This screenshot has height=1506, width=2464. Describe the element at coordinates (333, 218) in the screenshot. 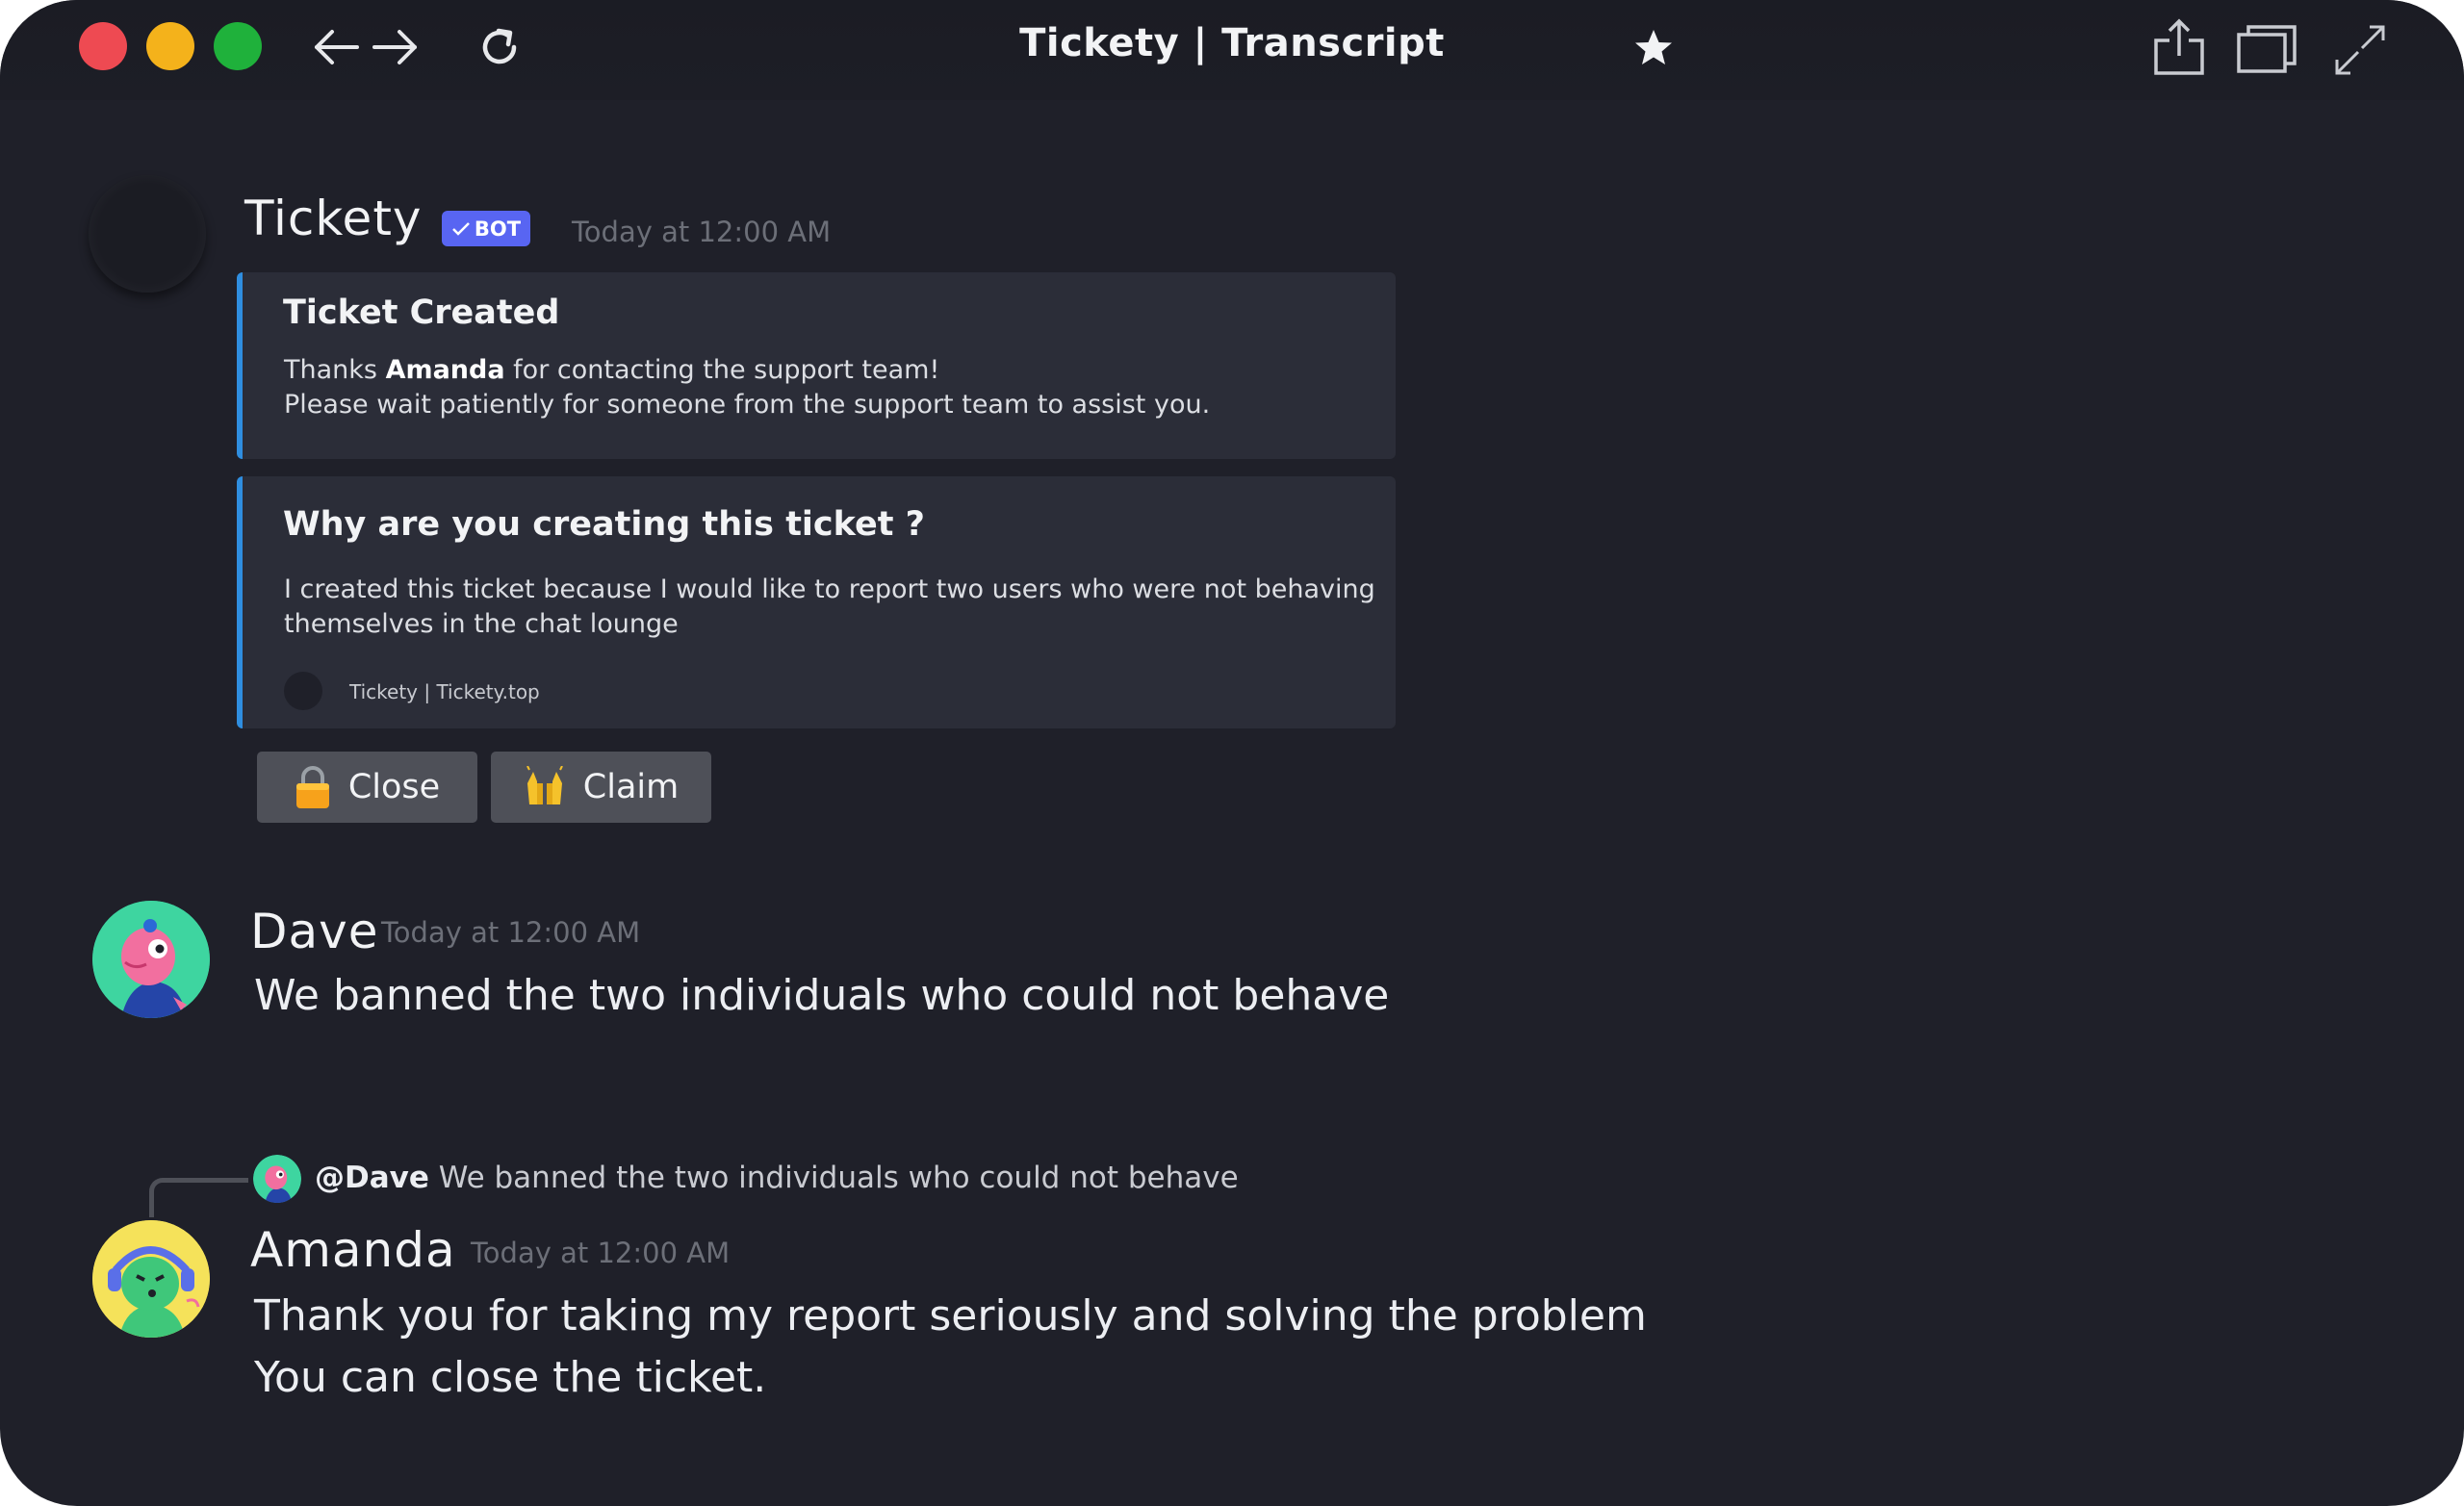

I see `bot-author-name: Tickety` at that location.